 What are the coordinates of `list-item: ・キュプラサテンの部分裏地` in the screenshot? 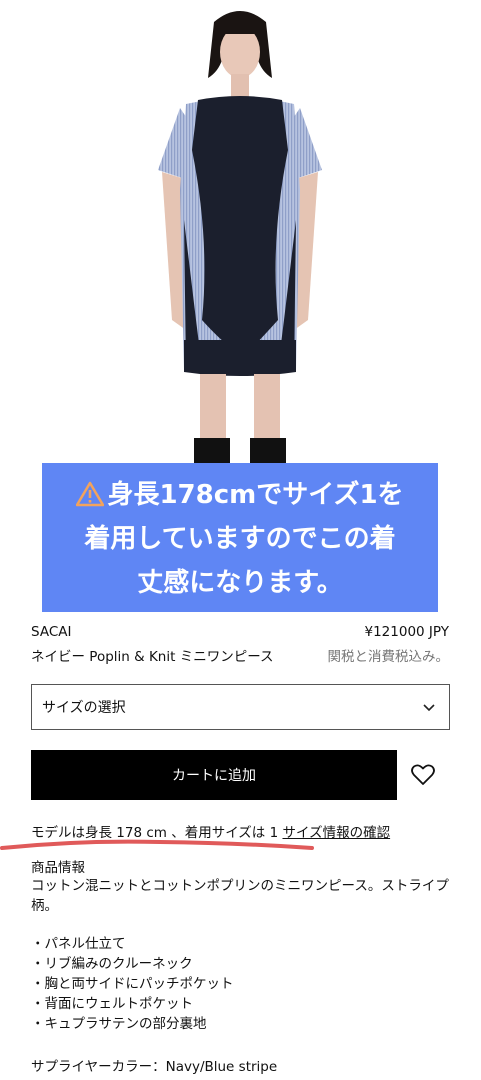 It's located at (119, 1024).